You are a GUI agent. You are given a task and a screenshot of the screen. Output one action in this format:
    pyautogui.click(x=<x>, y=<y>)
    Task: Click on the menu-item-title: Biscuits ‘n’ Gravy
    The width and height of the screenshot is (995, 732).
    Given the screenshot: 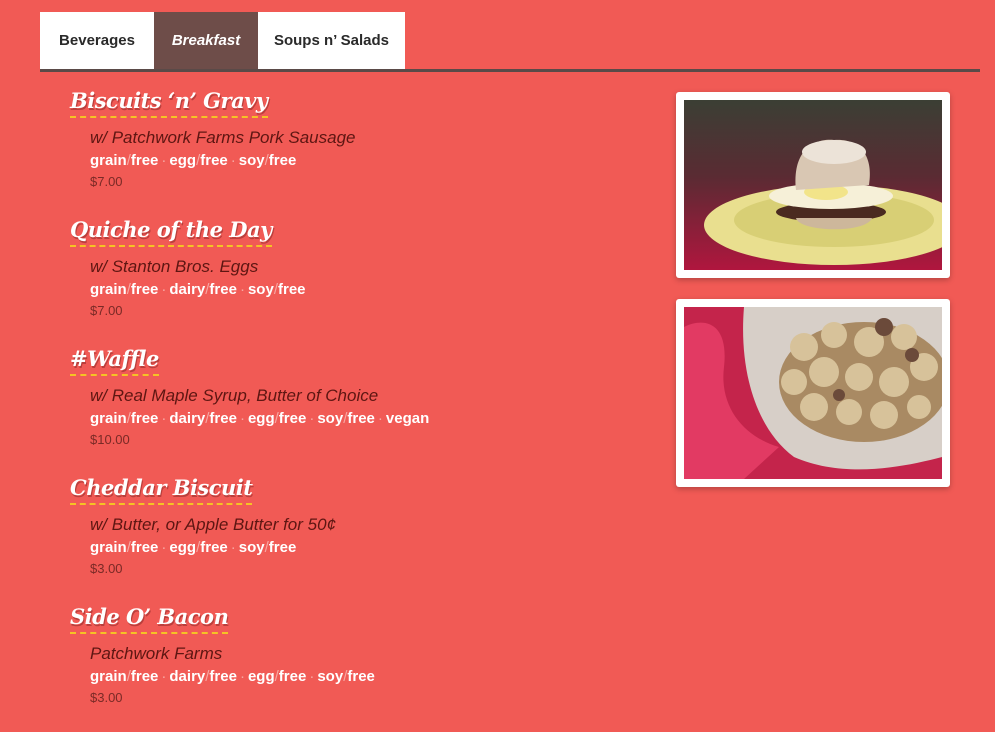 What is the action you would take?
    pyautogui.click(x=169, y=103)
    